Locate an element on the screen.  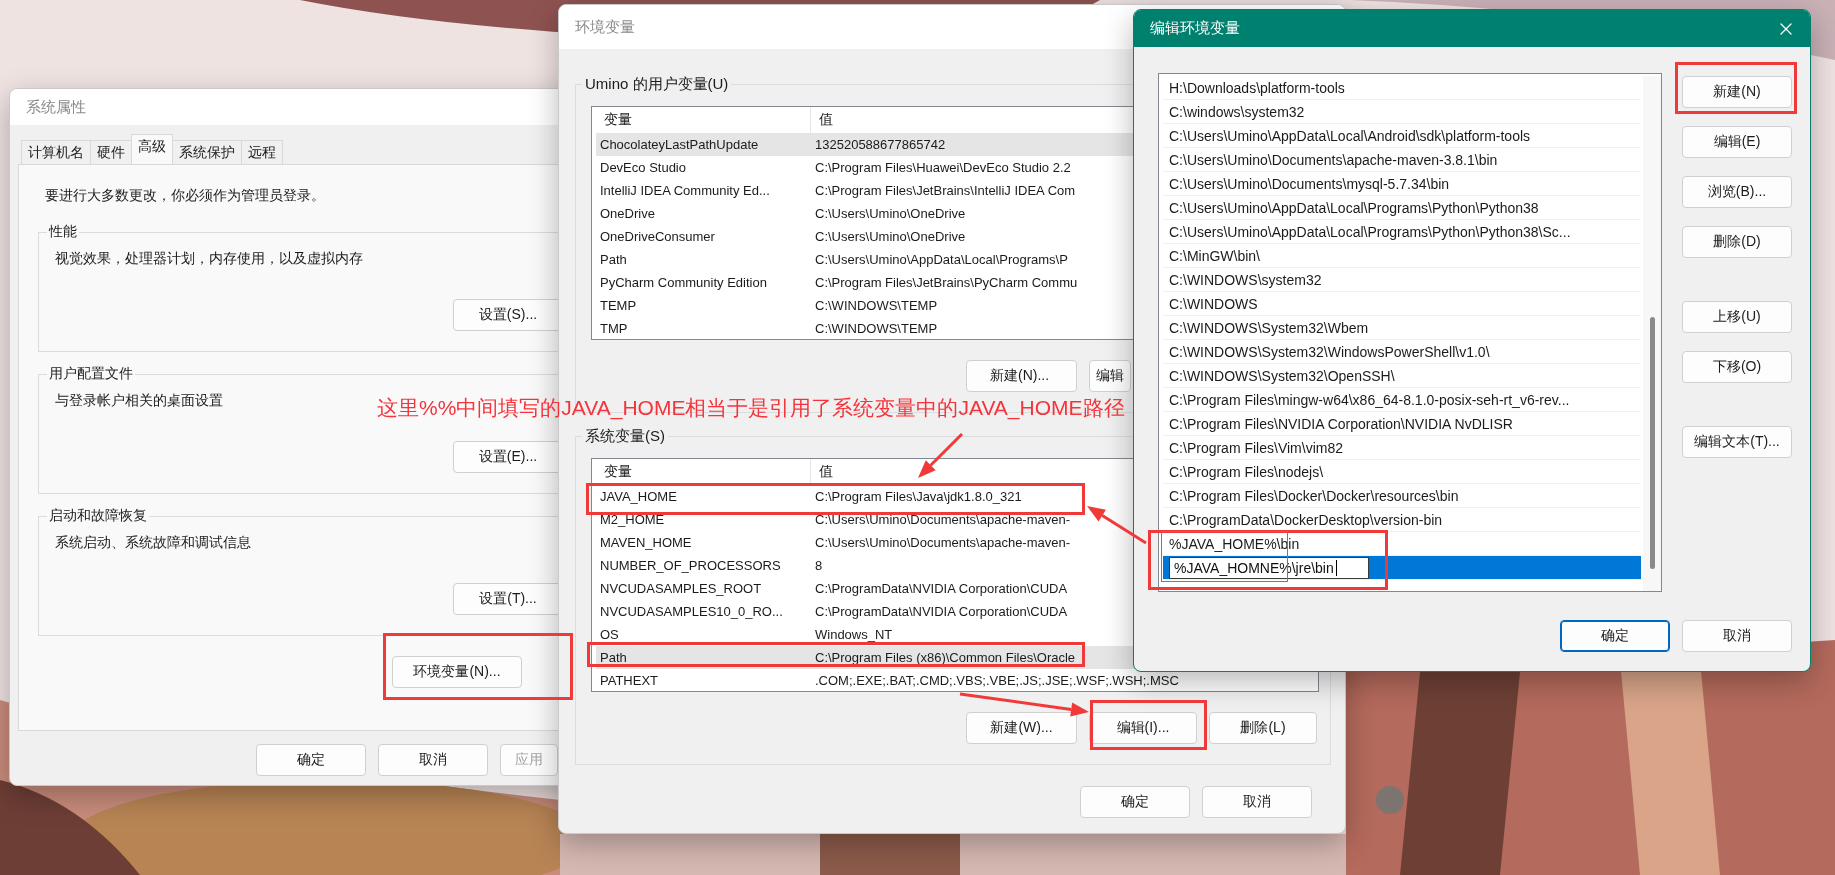
table-cell-text: C:\Users\Umino\AppData\Local\Programs\P is located at coordinates (941, 260).